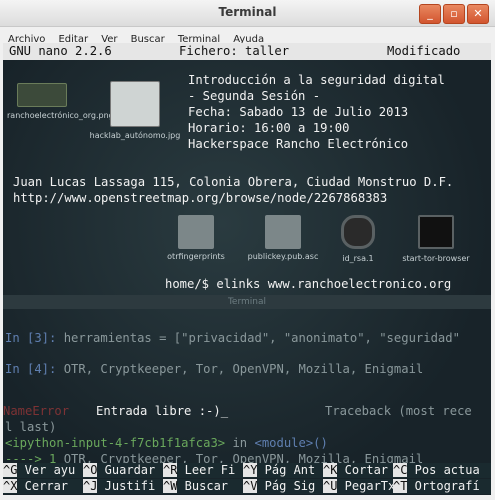 The height and width of the screenshot is (500, 495). What do you see at coordinates (31, 427) in the screenshot?
I see `traceback-last: l last)` at bounding box center [31, 427].